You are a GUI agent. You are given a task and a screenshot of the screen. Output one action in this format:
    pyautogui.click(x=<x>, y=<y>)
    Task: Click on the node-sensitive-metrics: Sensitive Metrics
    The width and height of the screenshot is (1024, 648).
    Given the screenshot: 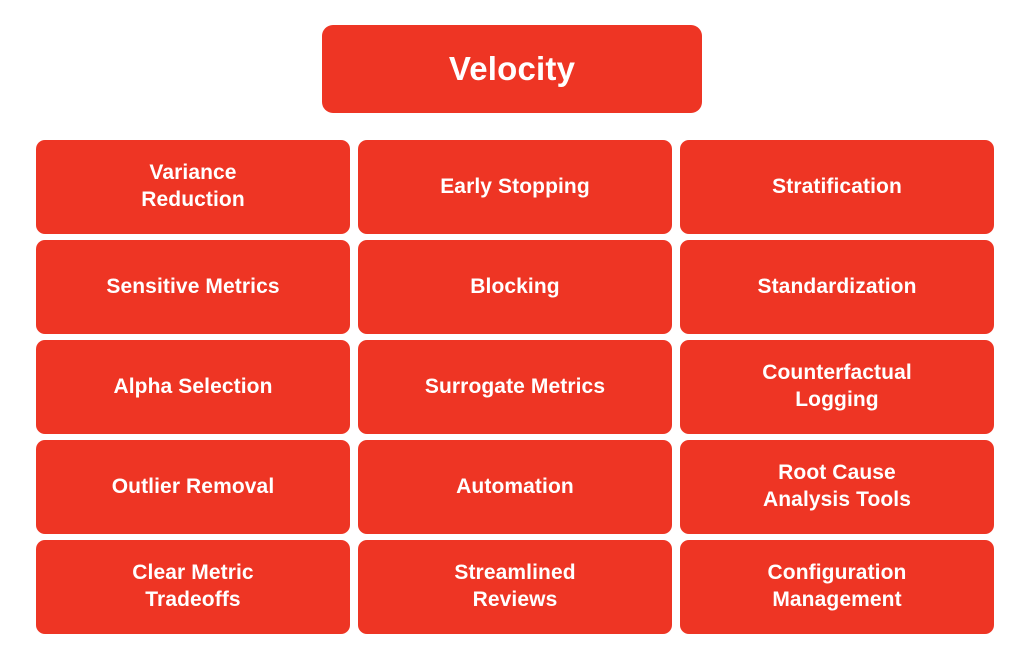 What is the action you would take?
    pyautogui.click(x=193, y=287)
    